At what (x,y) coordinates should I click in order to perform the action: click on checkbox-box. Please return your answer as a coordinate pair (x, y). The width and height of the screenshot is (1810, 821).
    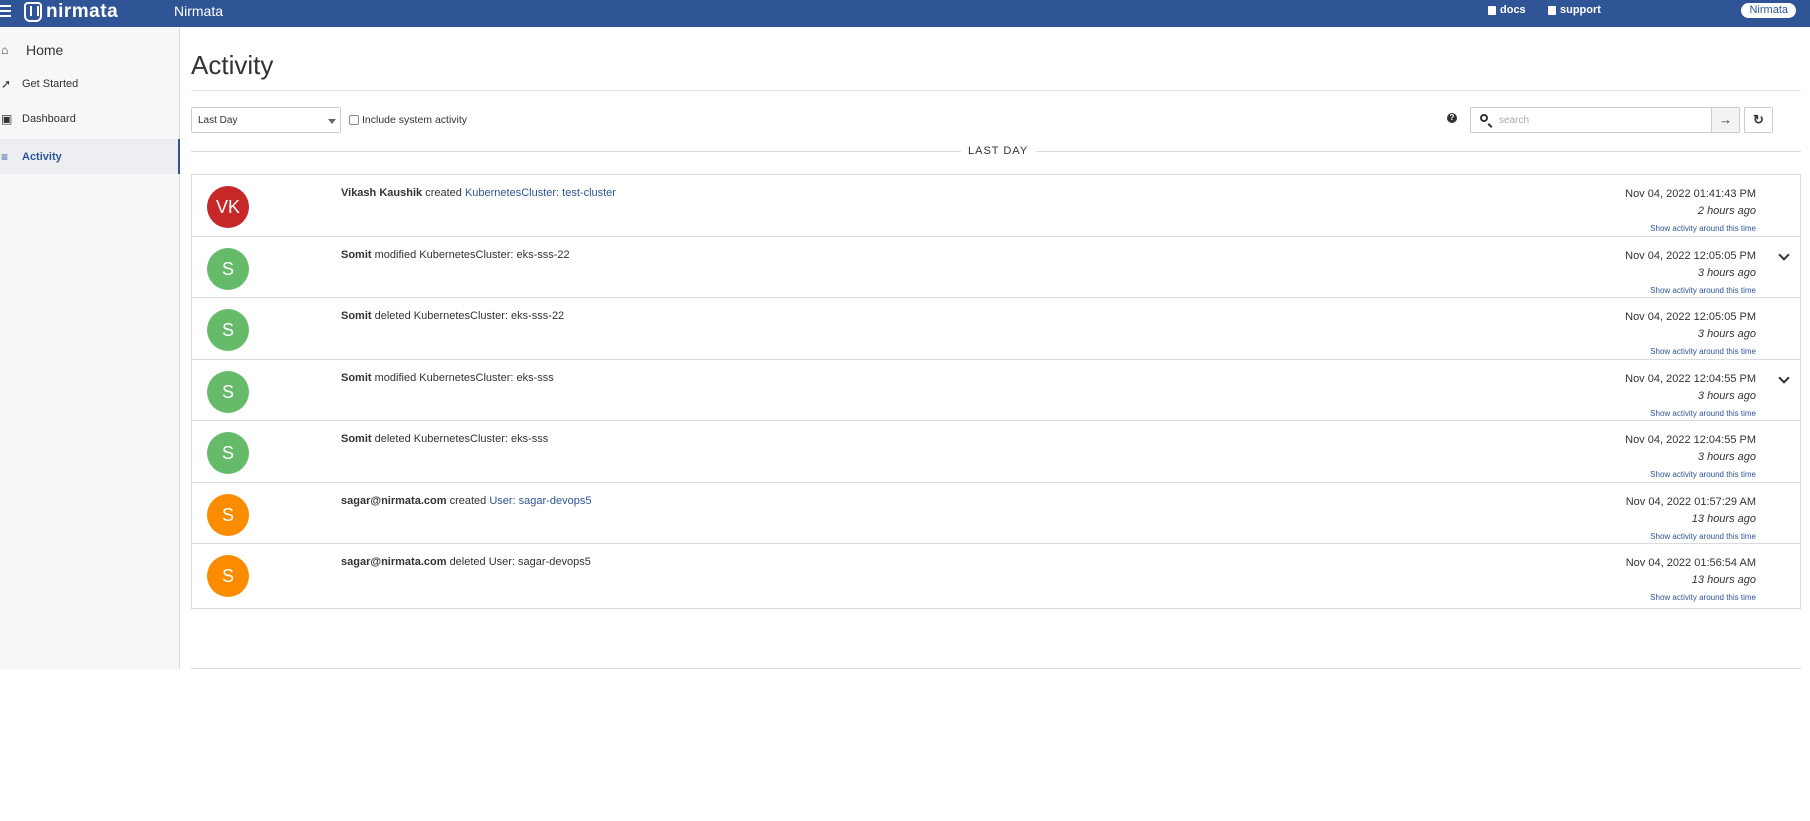
    Looking at the image, I should click on (354, 120).